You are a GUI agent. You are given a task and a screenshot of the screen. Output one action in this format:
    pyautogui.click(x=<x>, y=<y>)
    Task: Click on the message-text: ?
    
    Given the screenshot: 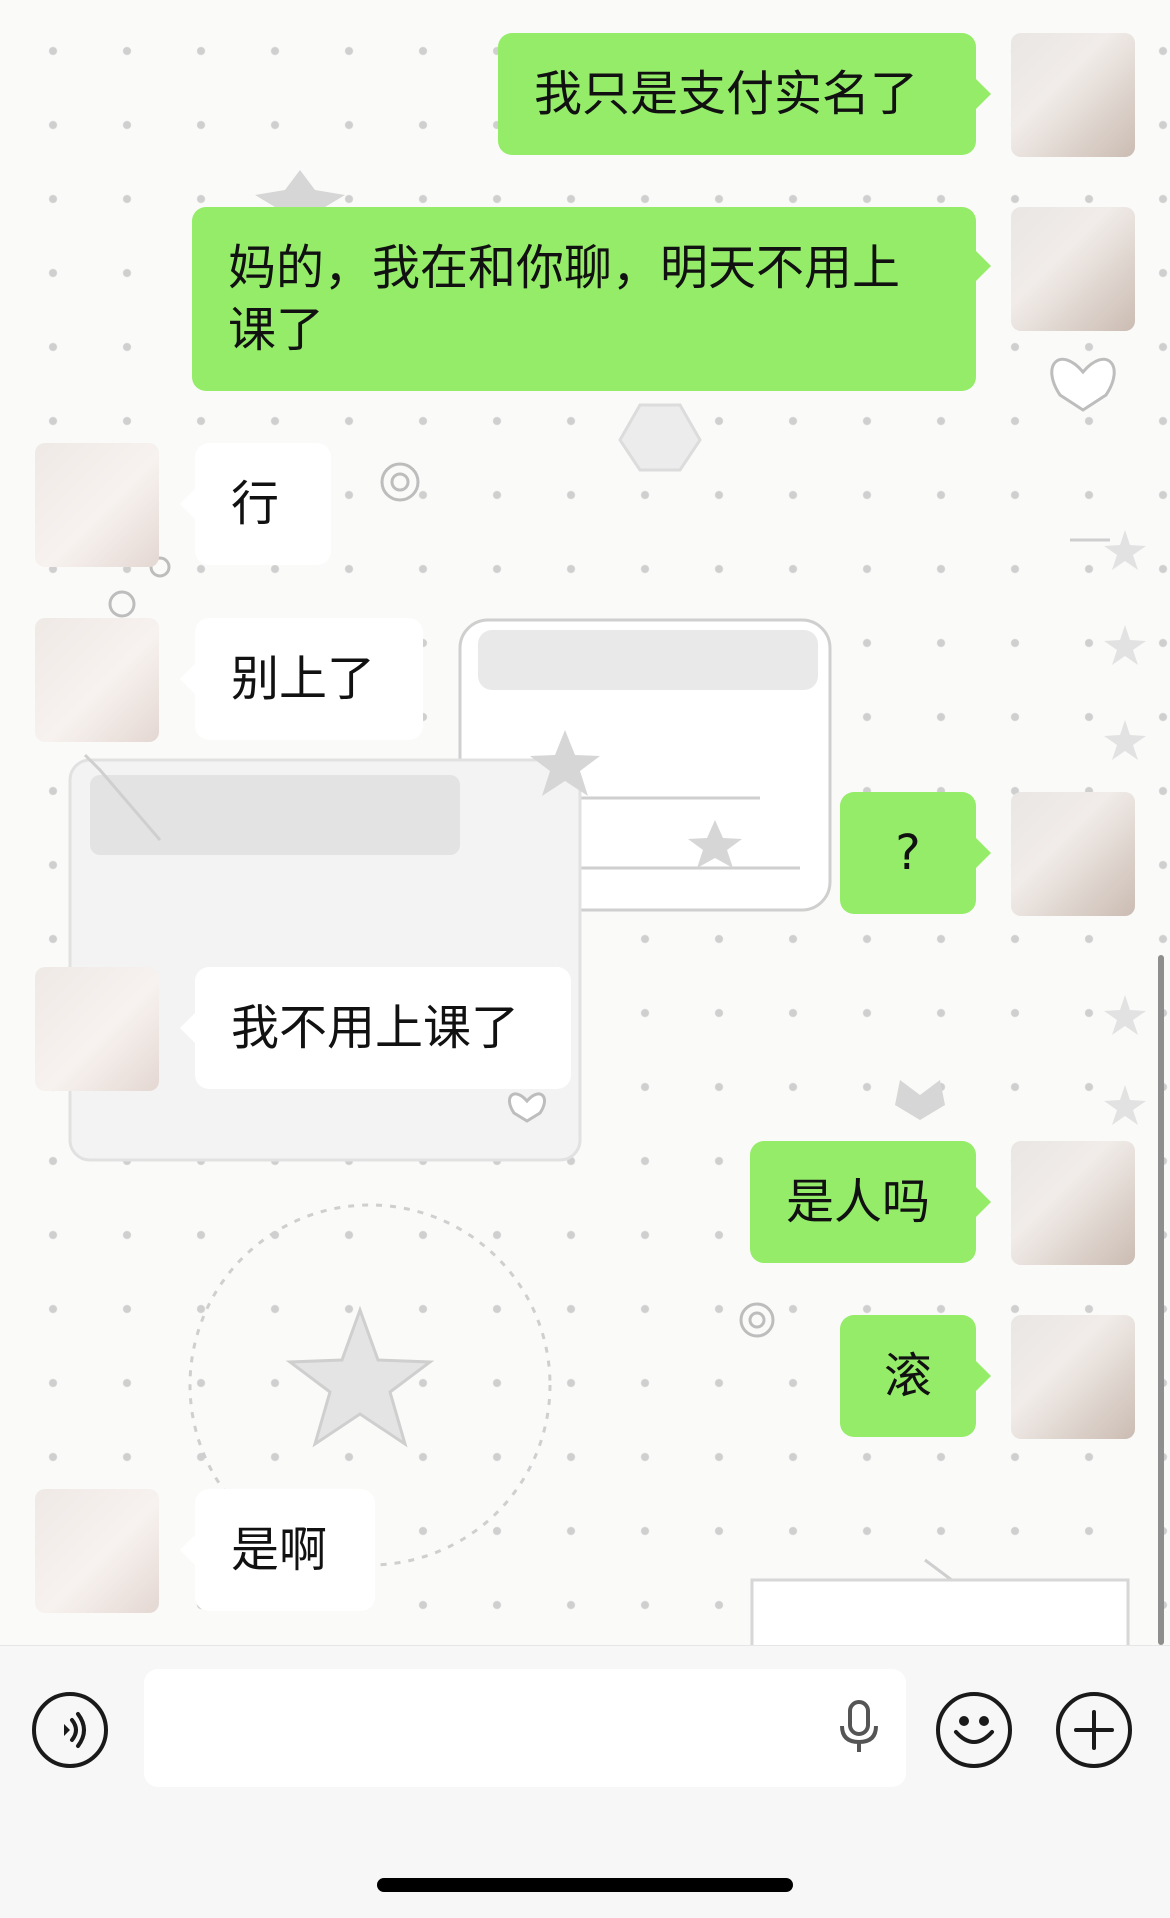 What is the action you would take?
    pyautogui.click(x=908, y=853)
    